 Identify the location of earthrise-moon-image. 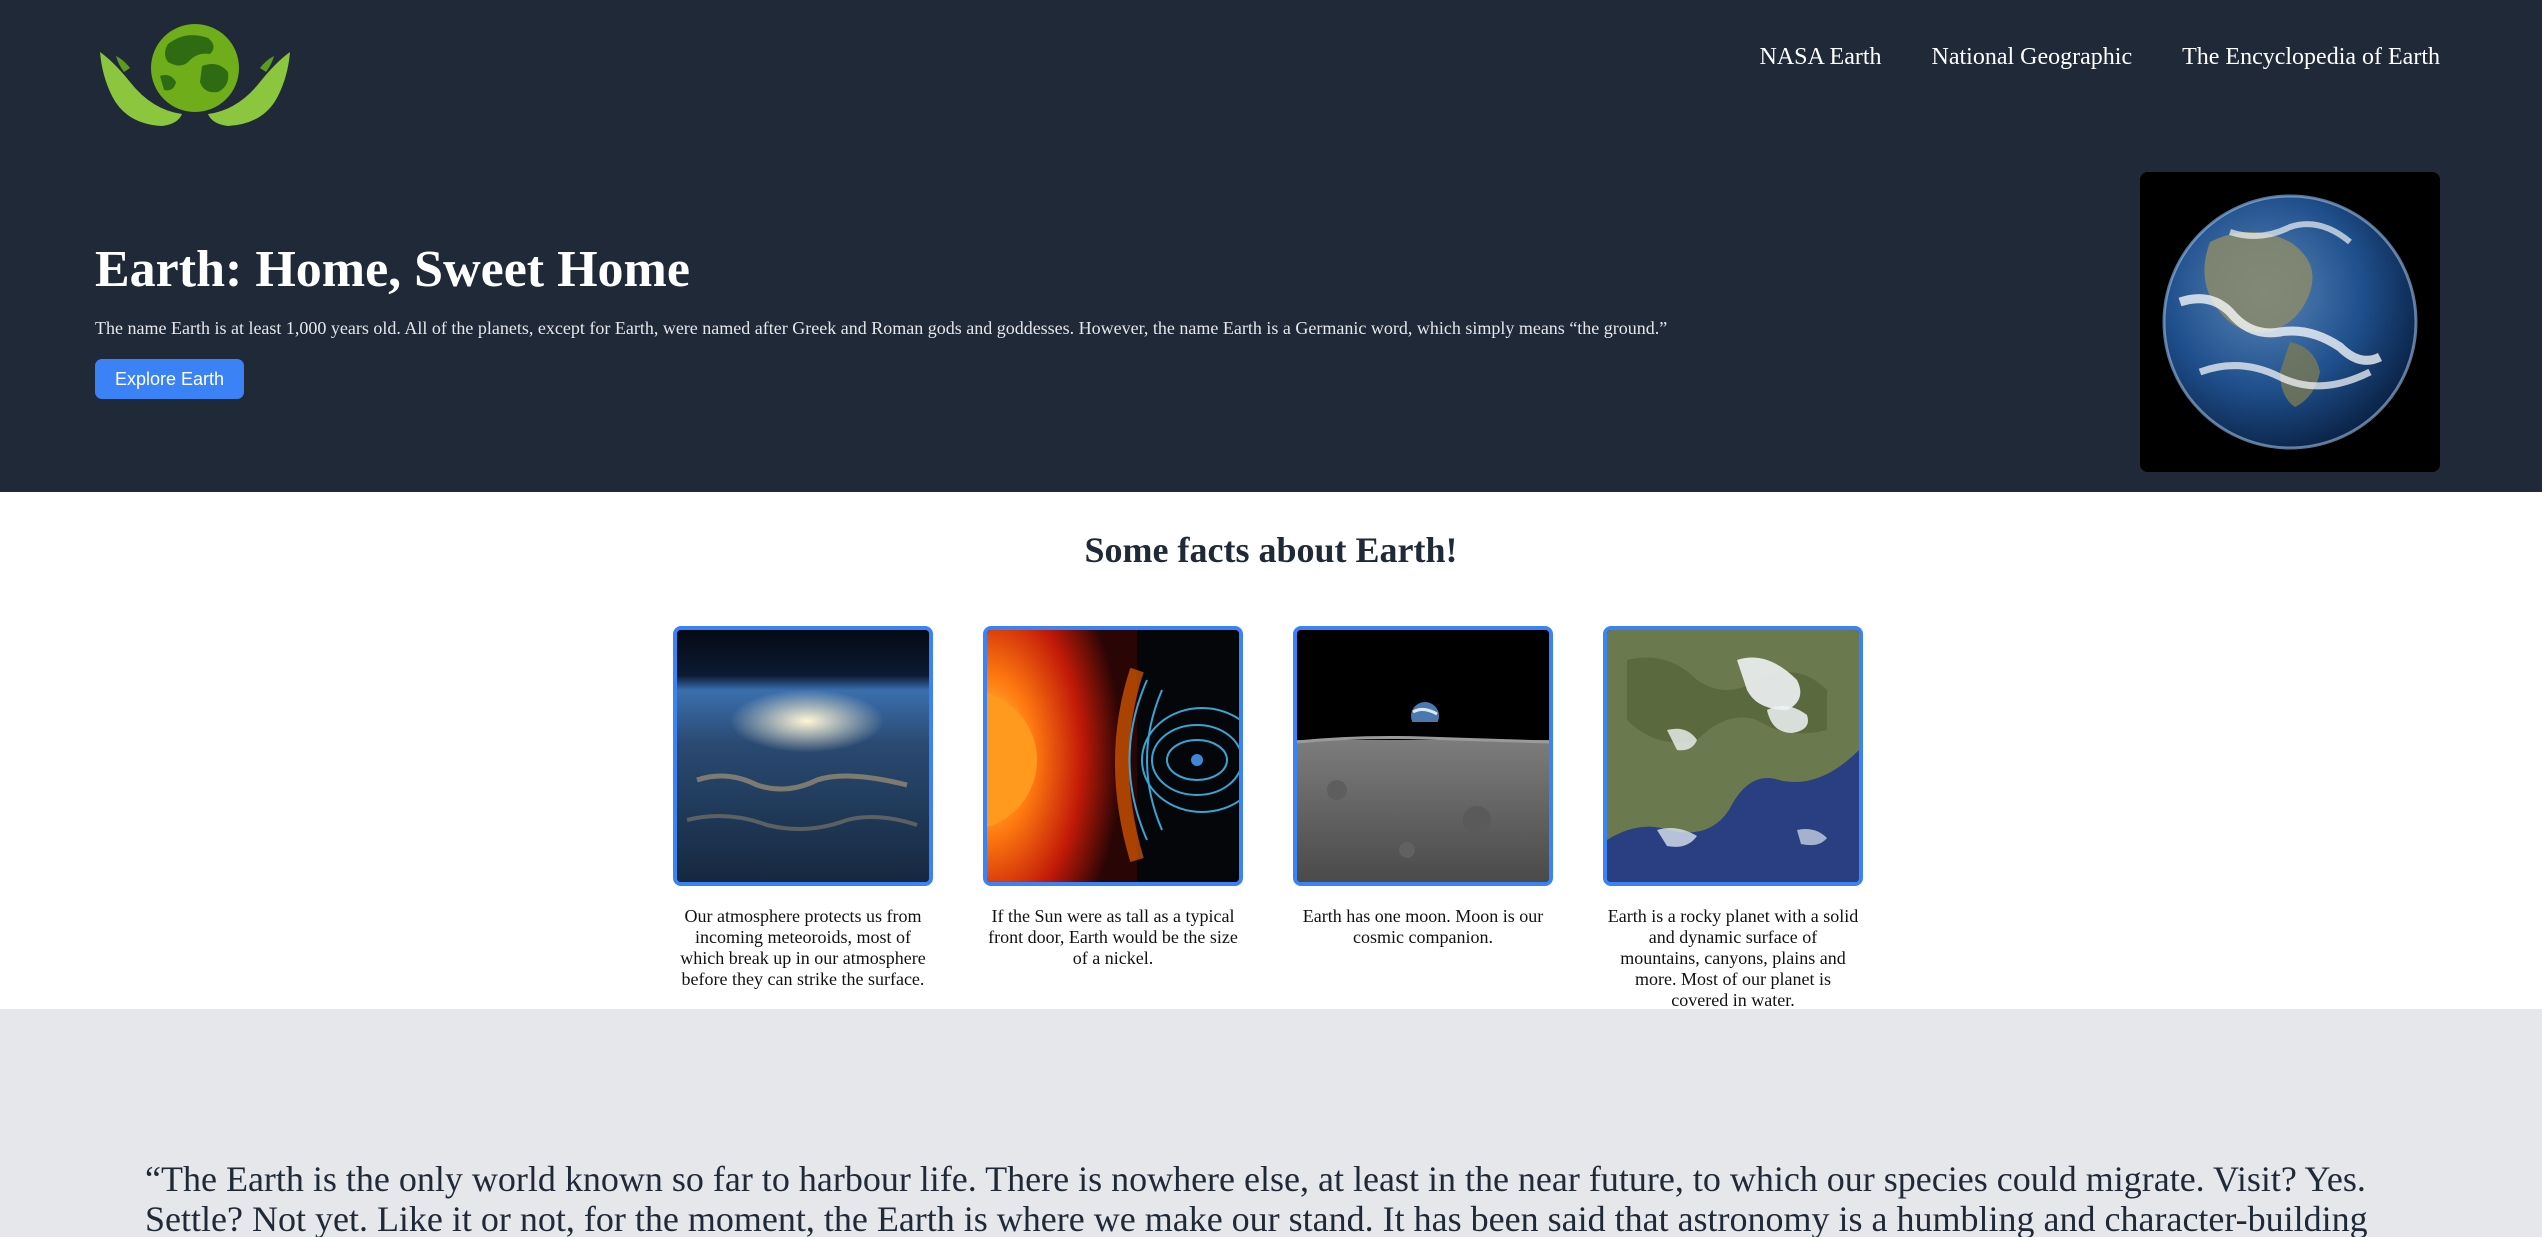
(1423, 756).